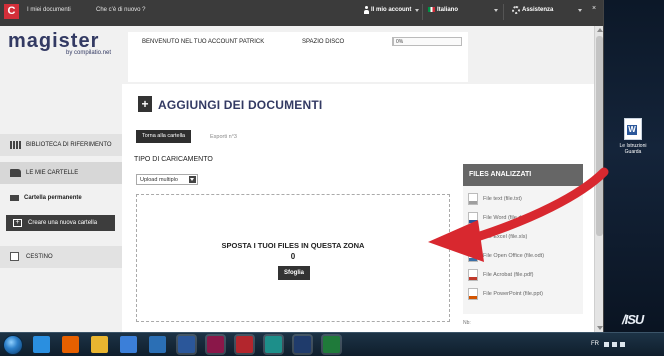 The height and width of the screenshot is (356, 664). Describe the element at coordinates (223, 137) in the screenshot. I see `export-count: Esporti n°3` at that location.